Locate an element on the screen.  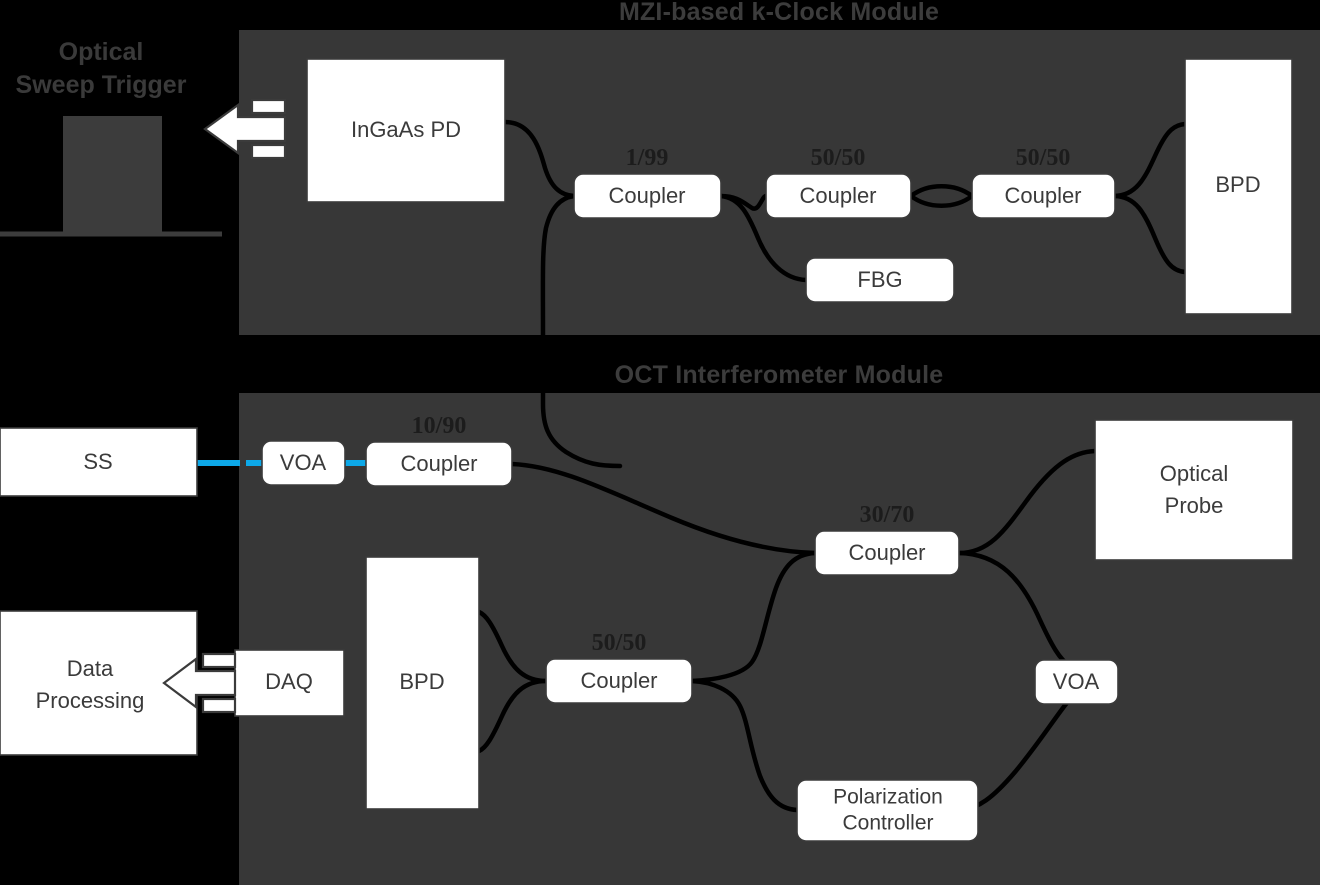
ratio-label-coupler-30-70: 30/70 is located at coordinates (887, 515).